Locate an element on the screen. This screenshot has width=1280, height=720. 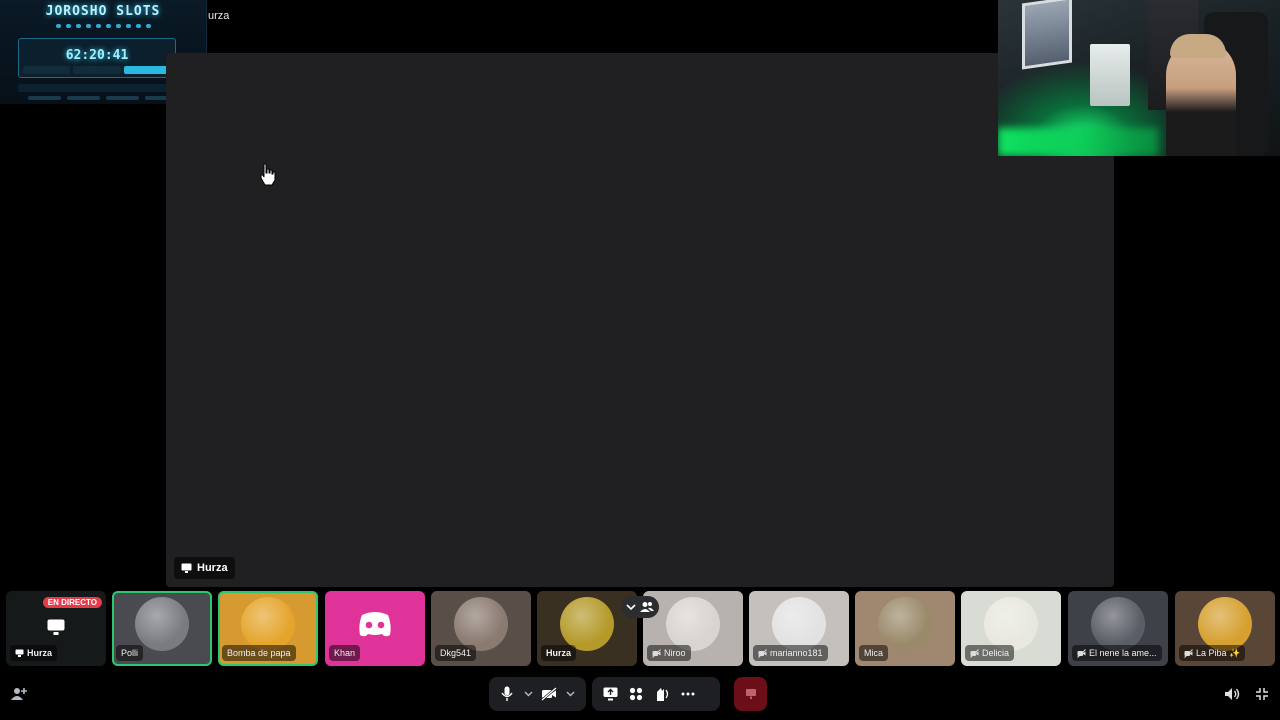
exit-fullscreen-icon is located at coordinates (1262, 694).